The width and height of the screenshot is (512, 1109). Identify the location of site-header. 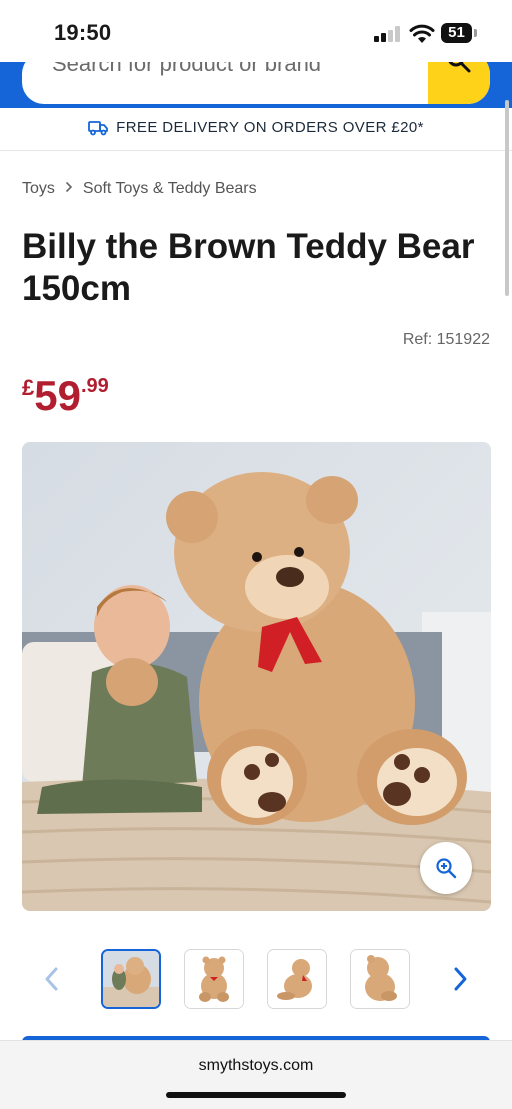
(256, 85).